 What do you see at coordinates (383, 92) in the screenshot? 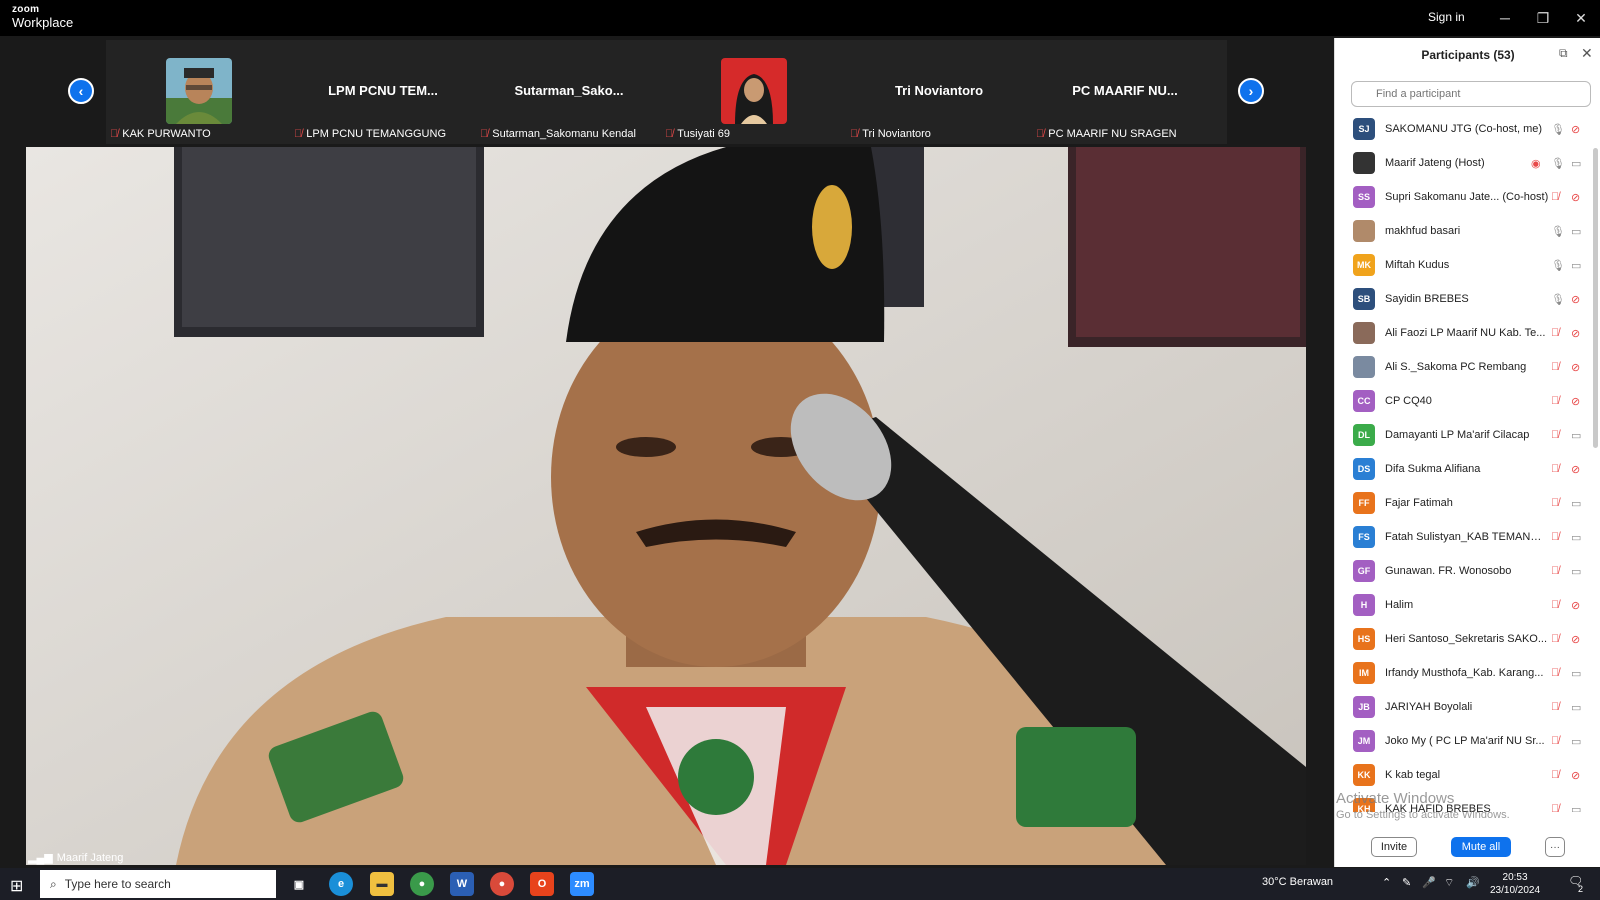
I see `gallery-tile: LPM PCNU TEM... 🎙̸ LPM PCNU TEMANGGUNG` at bounding box center [383, 92].